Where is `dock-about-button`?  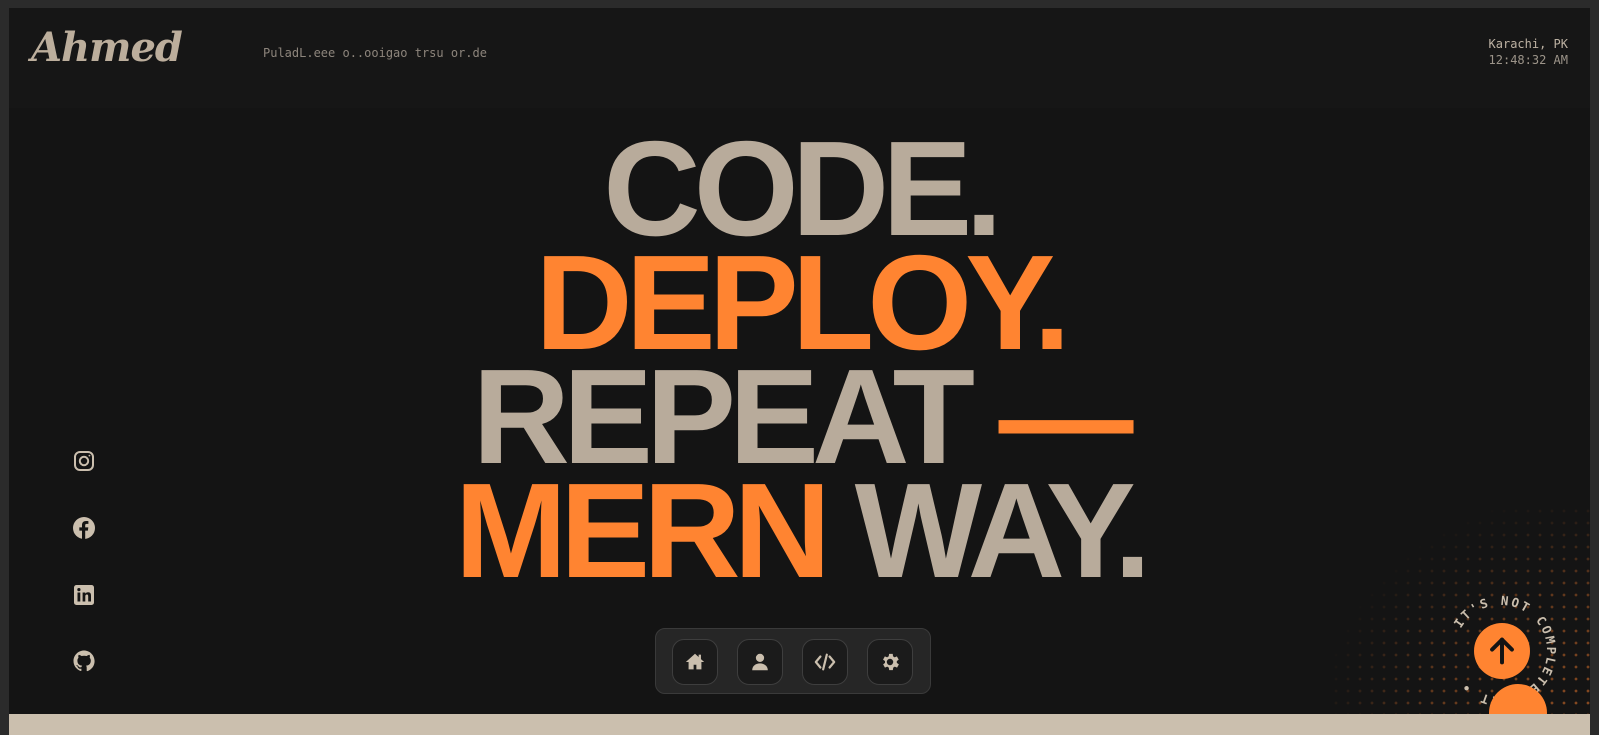
dock-about-button is located at coordinates (760, 662).